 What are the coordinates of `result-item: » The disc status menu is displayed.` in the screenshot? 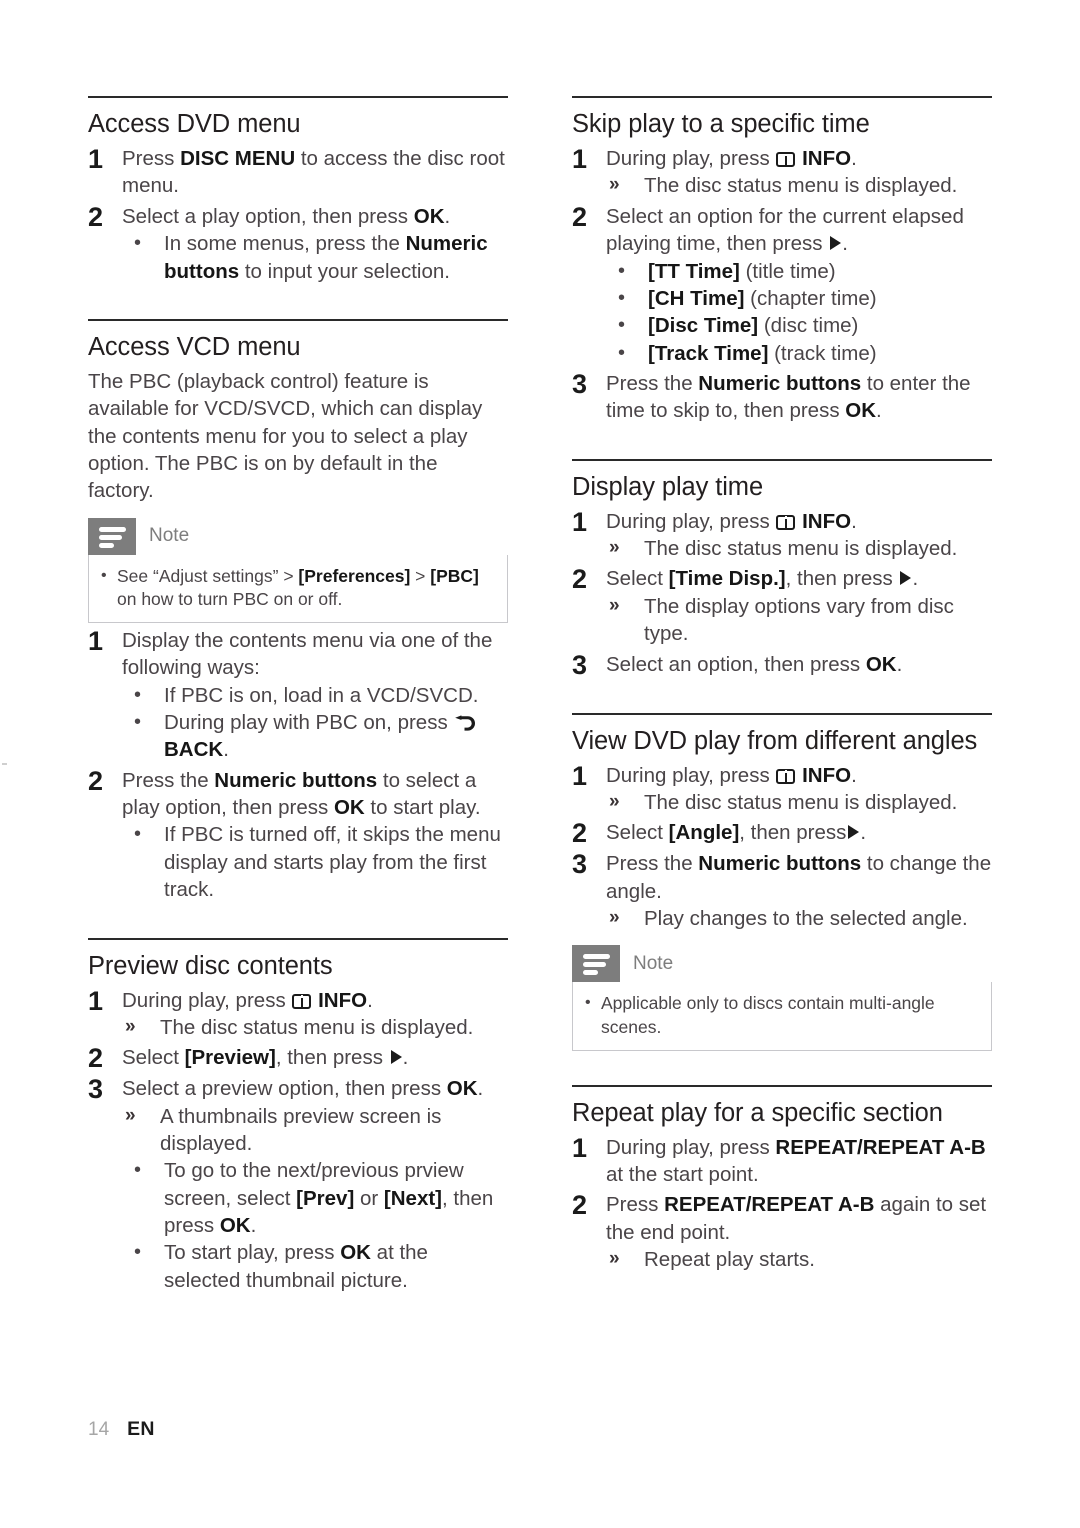 It's located at (315, 1027).